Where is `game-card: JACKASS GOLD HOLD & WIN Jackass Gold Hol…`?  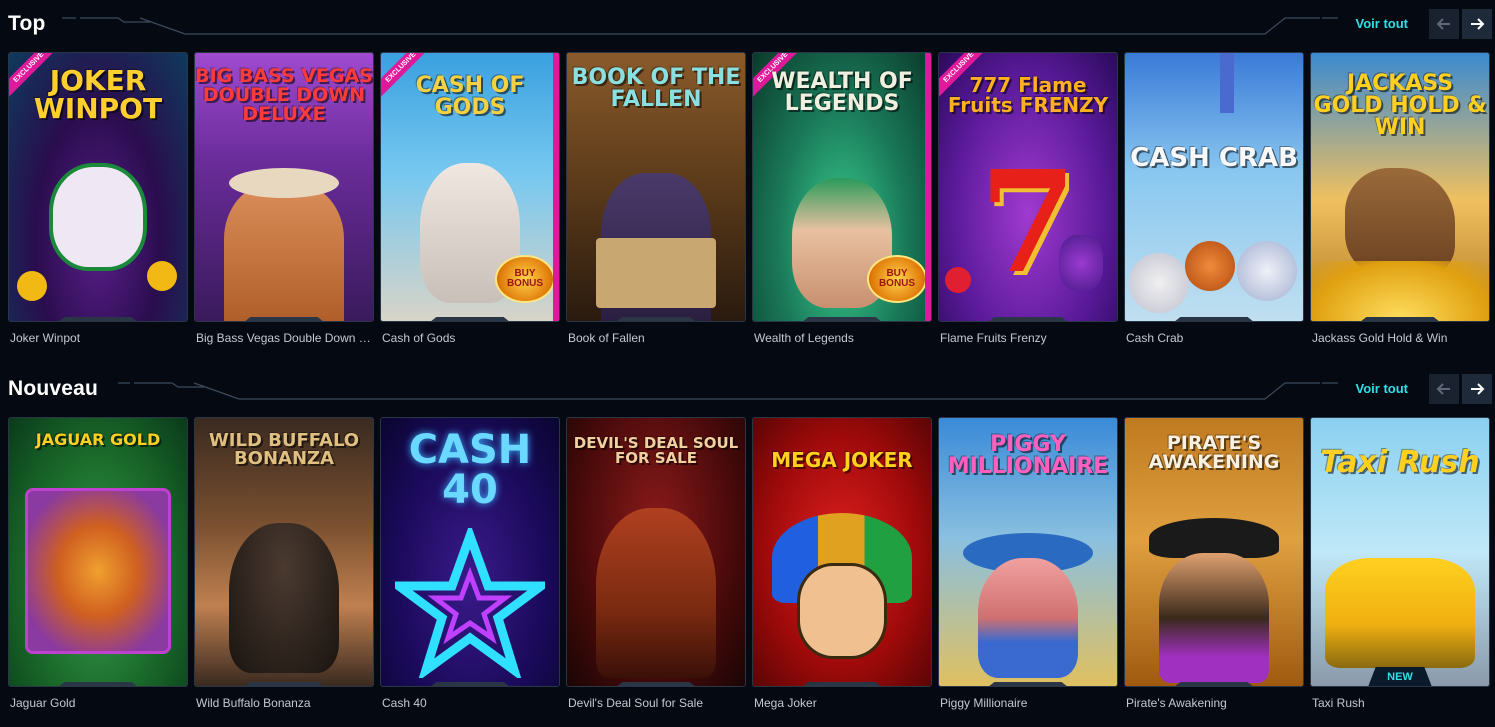
game-card: JACKASS GOLD HOLD & WIN Jackass Gold Hol… is located at coordinates (1400, 198).